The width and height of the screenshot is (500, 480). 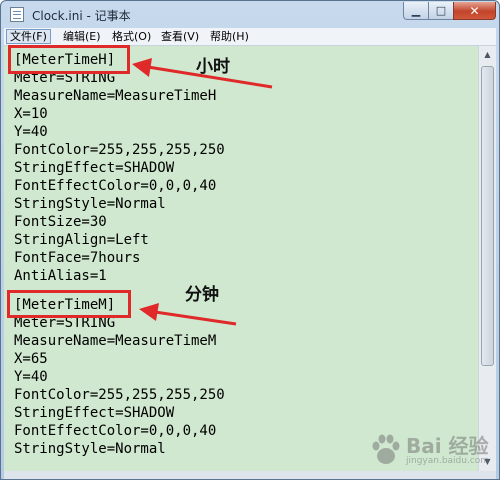 I want to click on baidu-paw-icon, so click(x=386, y=449).